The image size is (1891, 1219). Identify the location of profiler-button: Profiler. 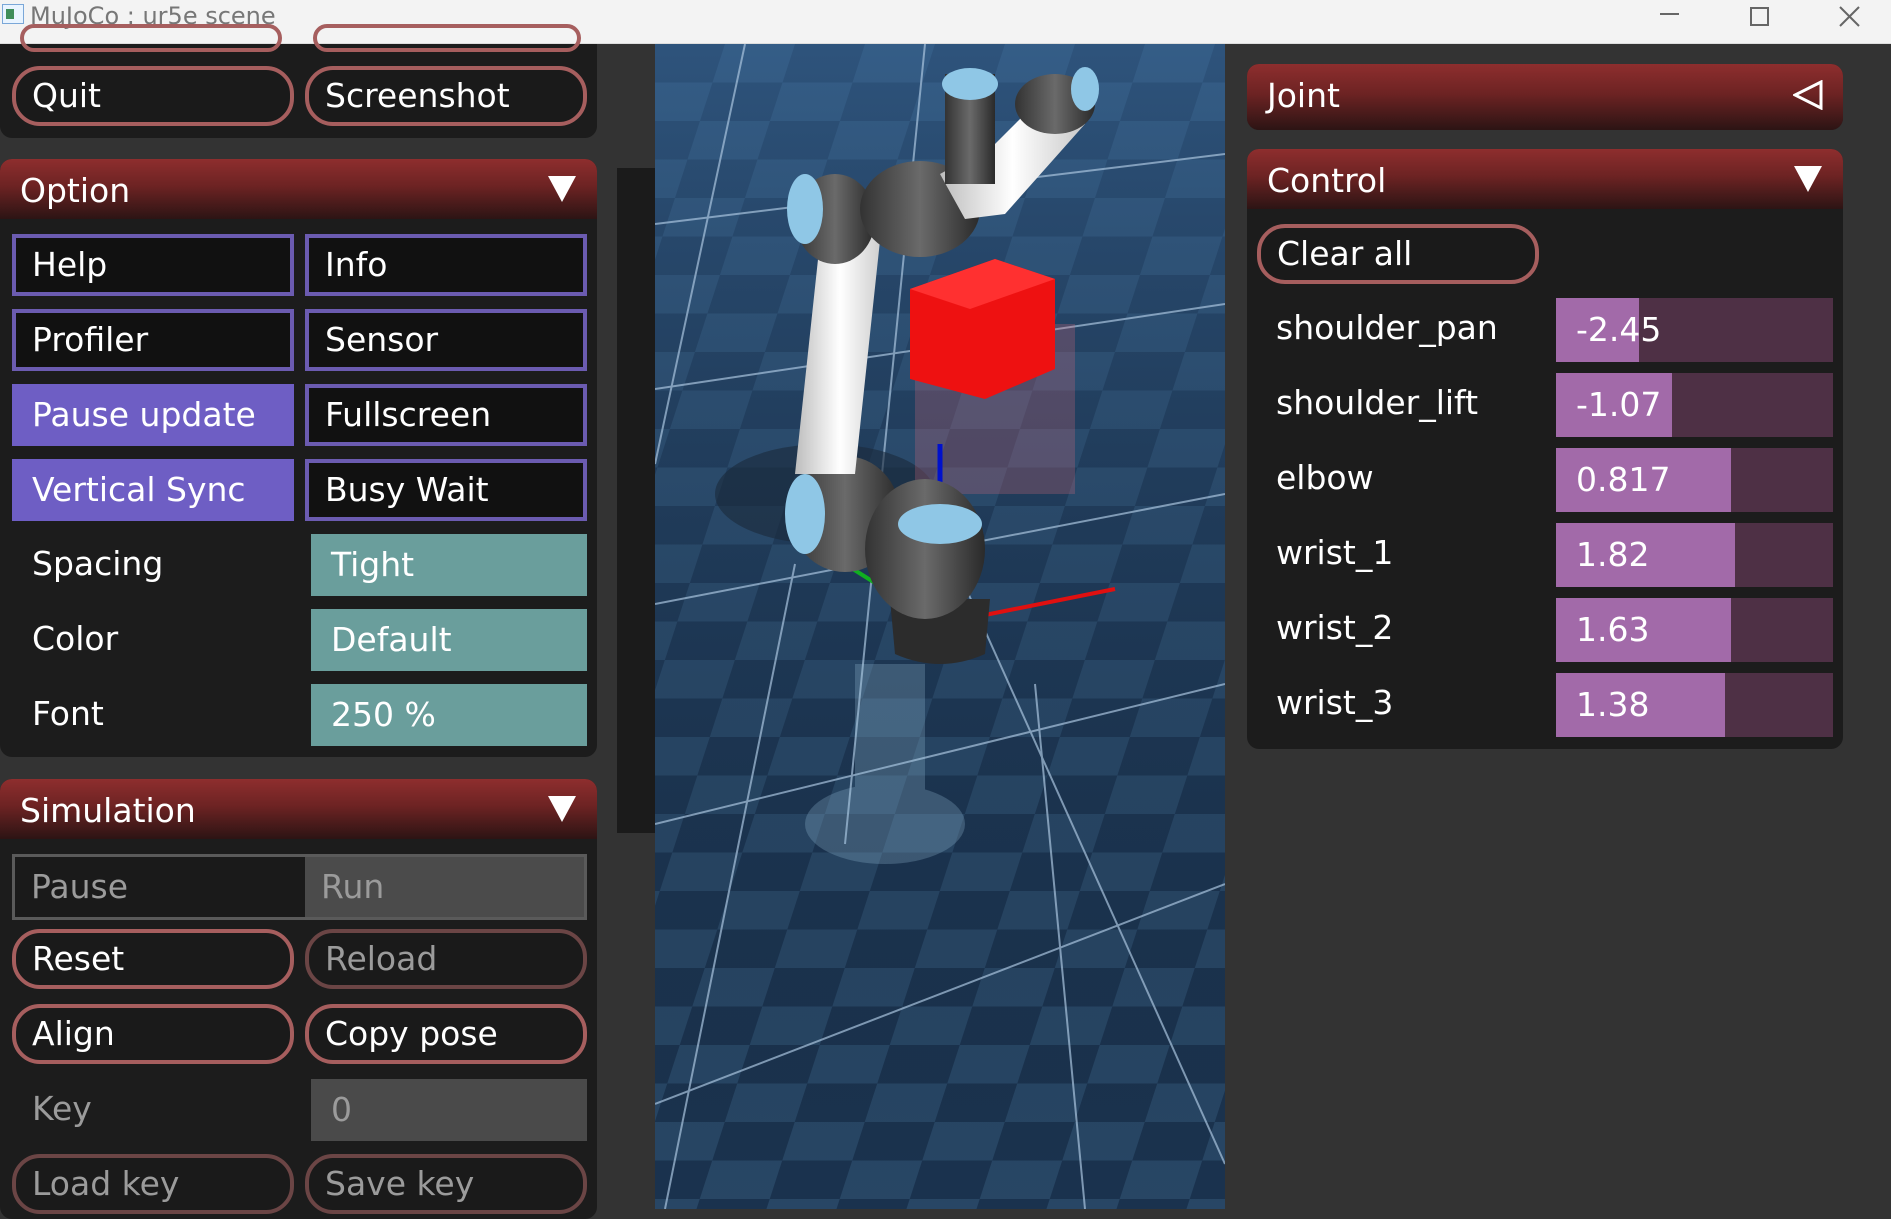
(153, 340).